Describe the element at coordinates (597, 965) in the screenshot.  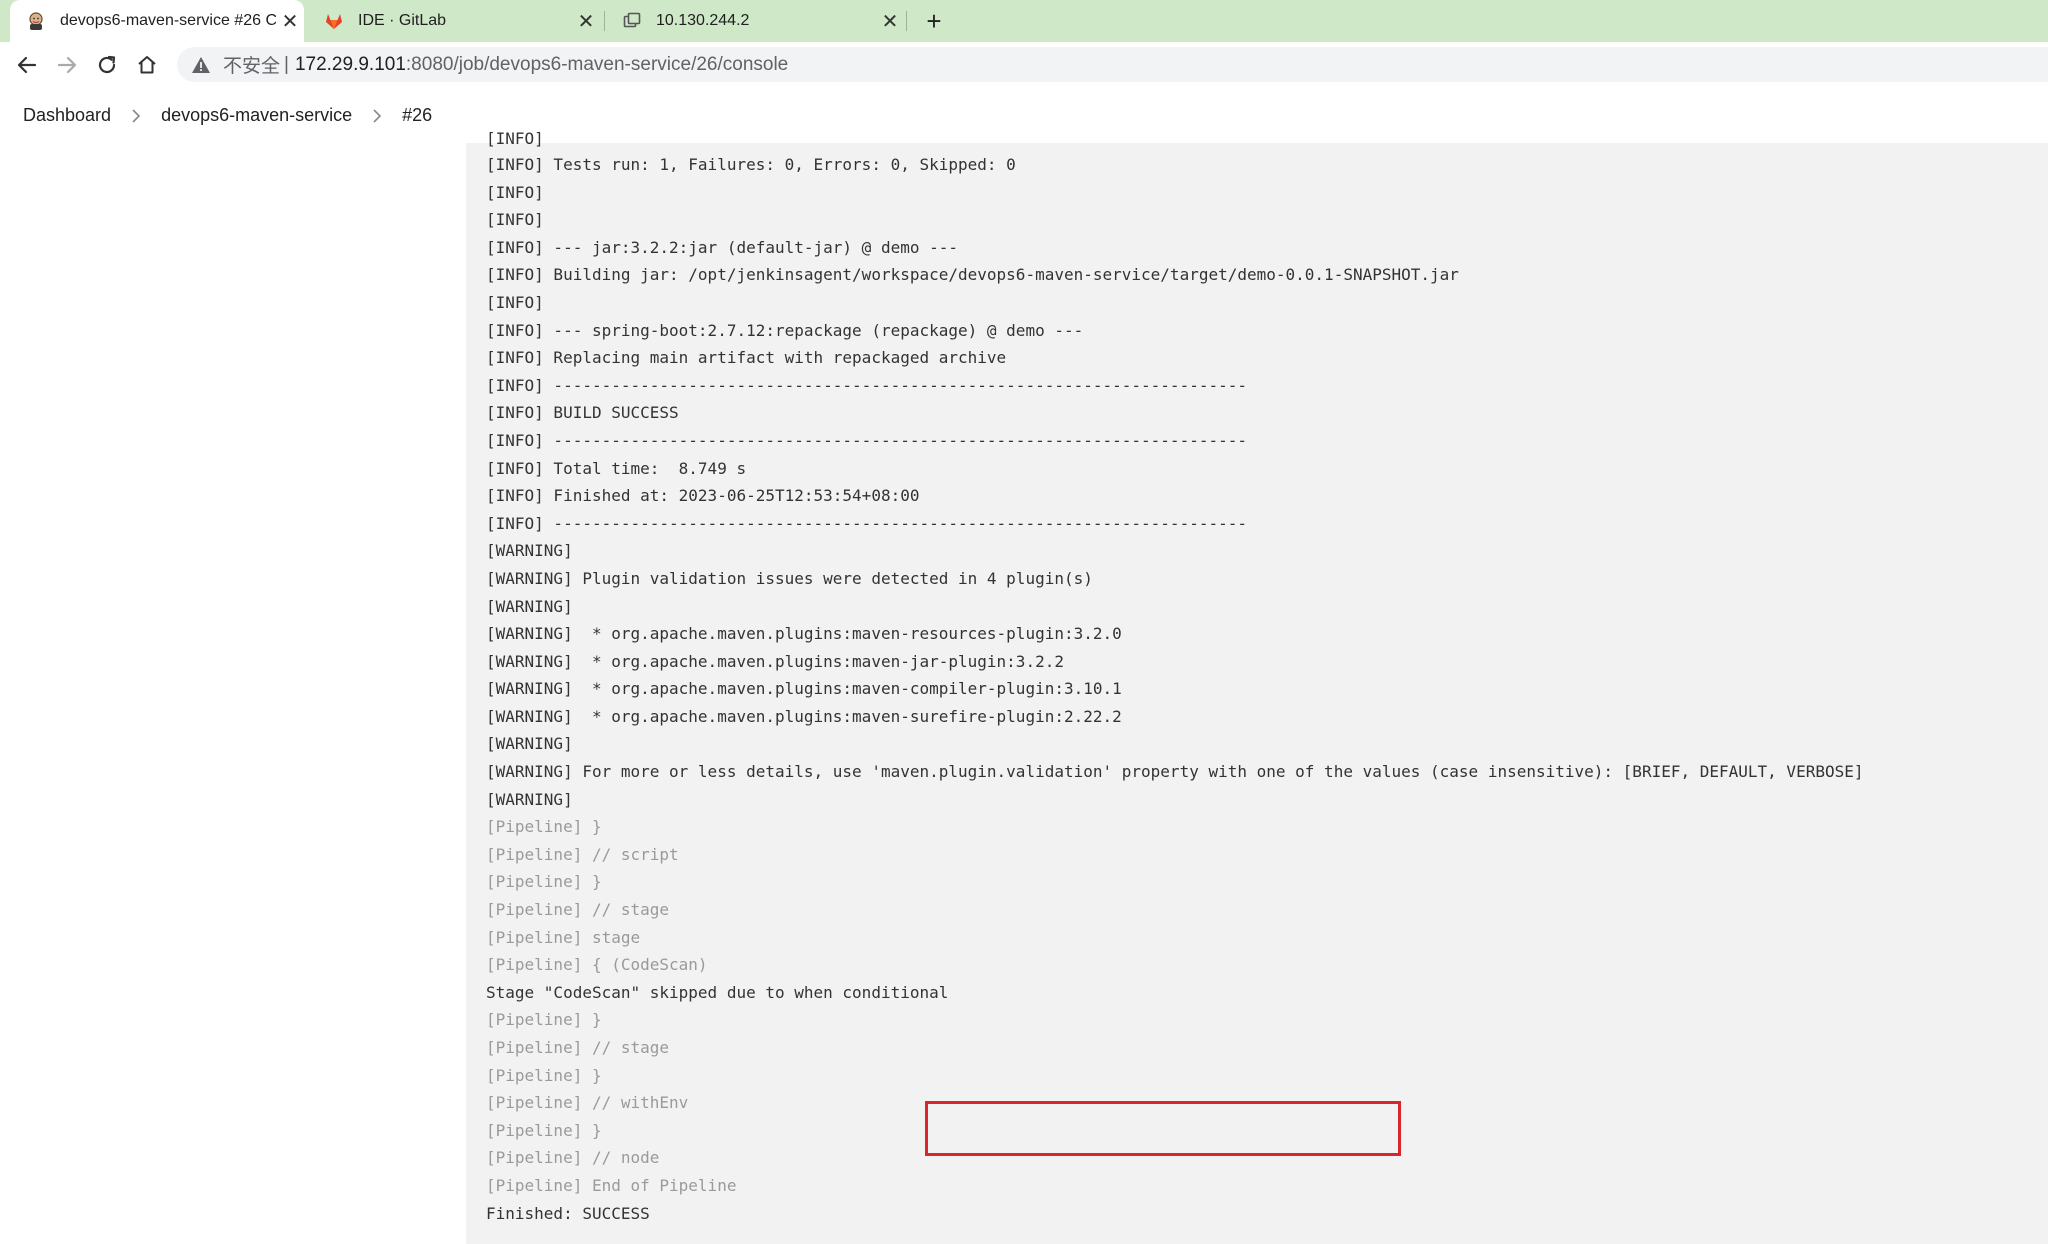
I see `console-line: [Pipeline] { (CodeScan)` at that location.